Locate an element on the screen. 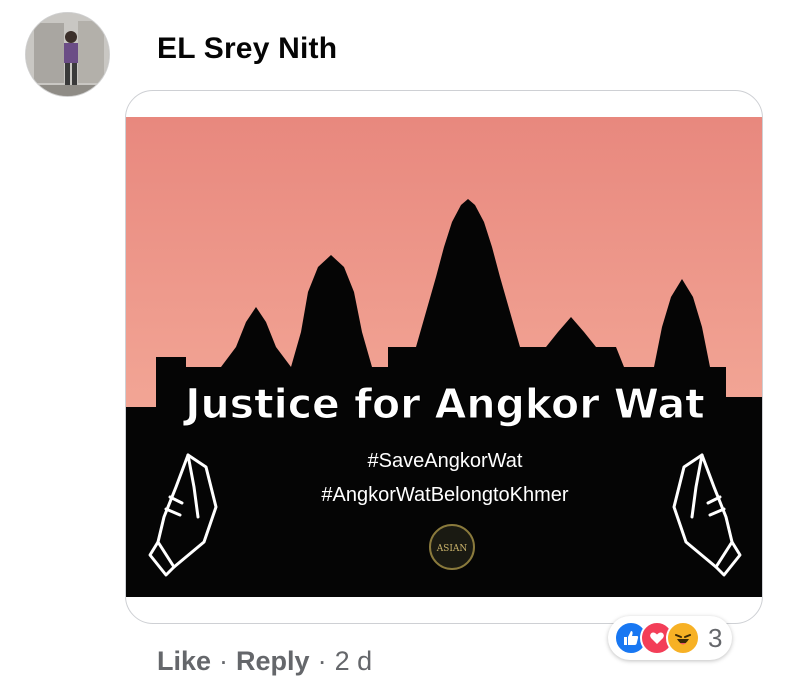  haha-icon is located at coordinates (683, 638).